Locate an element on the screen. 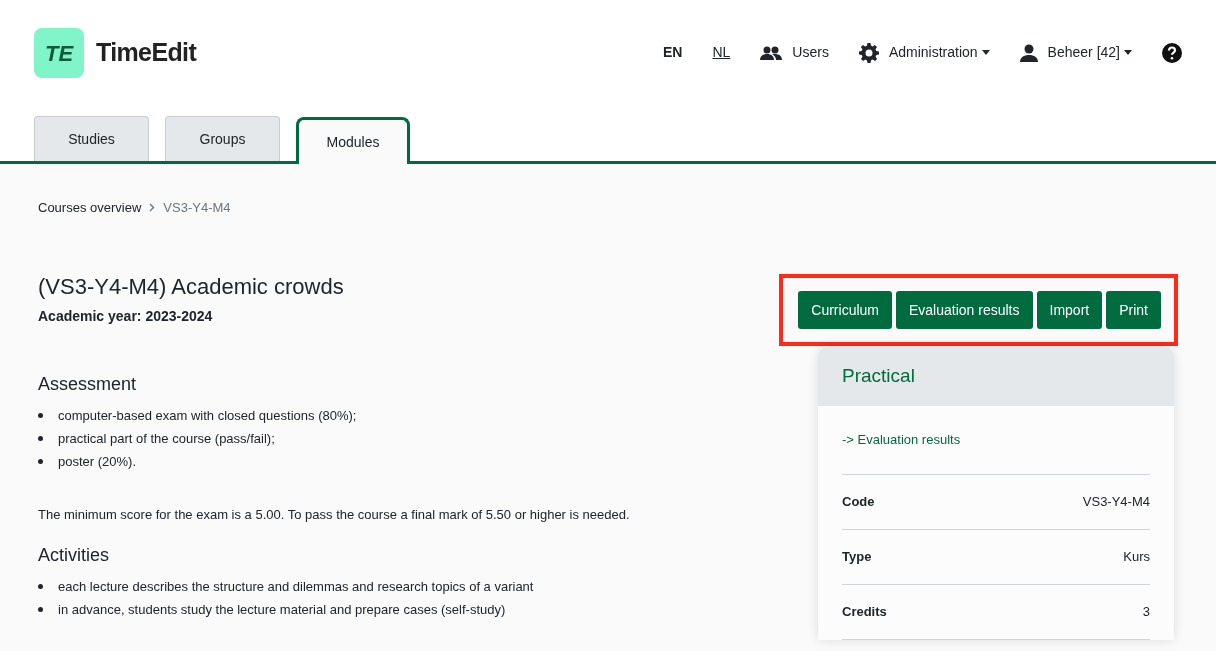 This screenshot has height=651, width=1216. field-value: VS3-Y4-M4 is located at coordinates (1116, 501).